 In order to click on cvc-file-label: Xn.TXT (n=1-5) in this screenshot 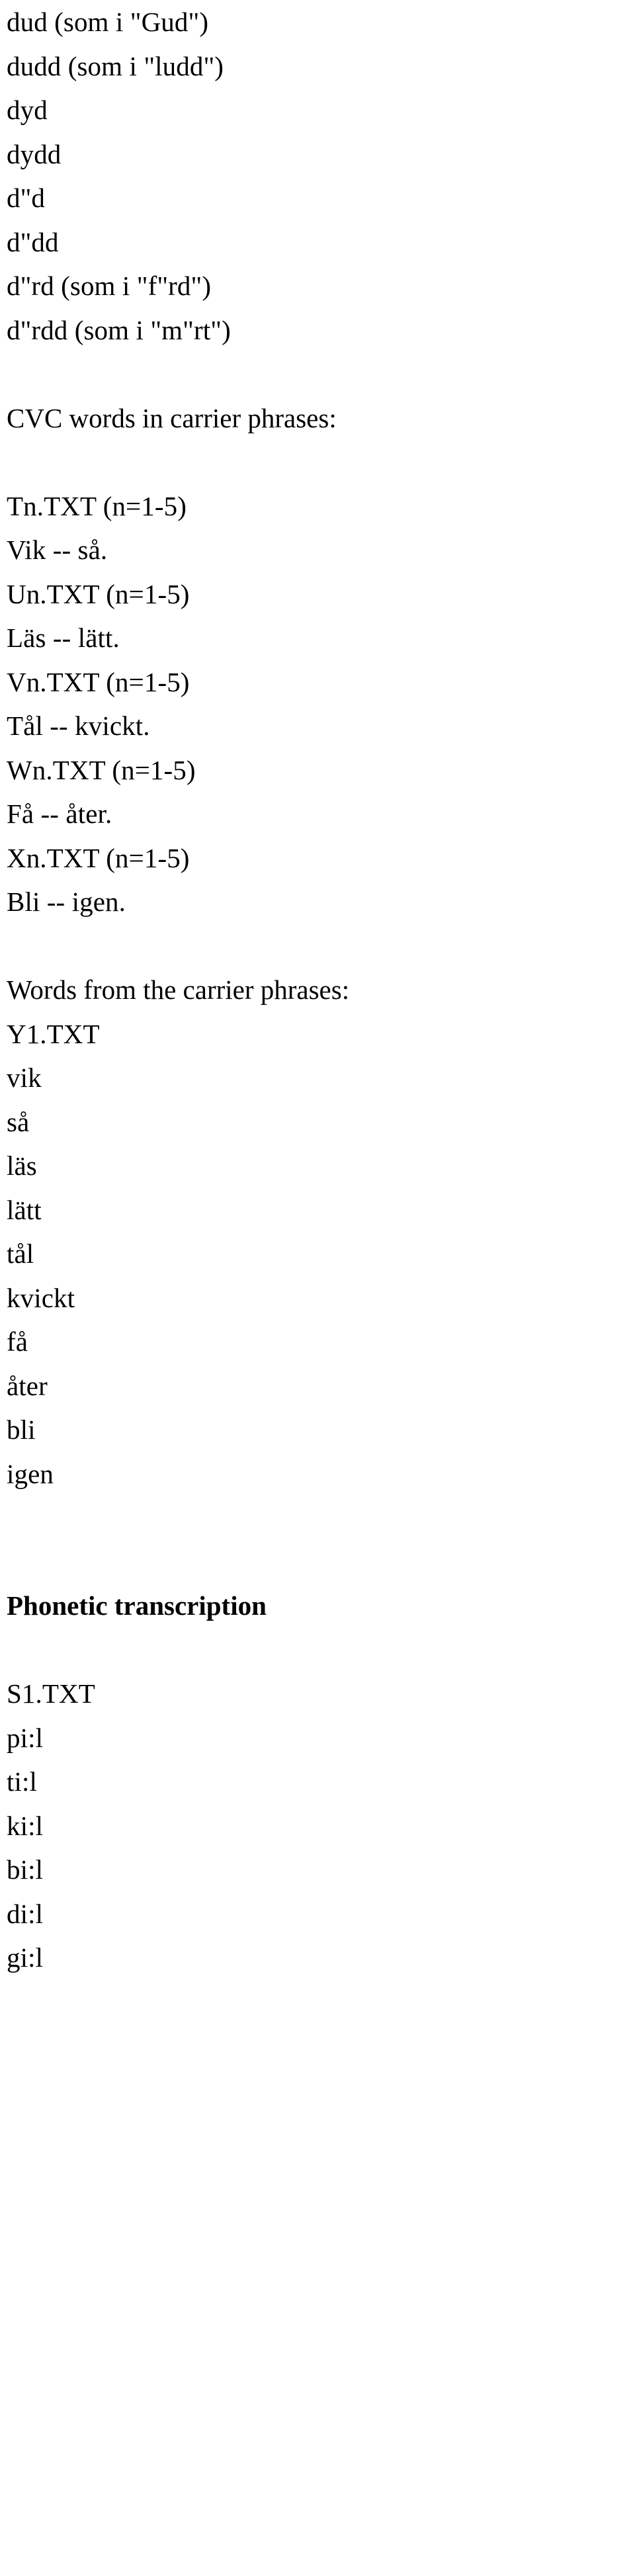, I will do `click(98, 857)`.